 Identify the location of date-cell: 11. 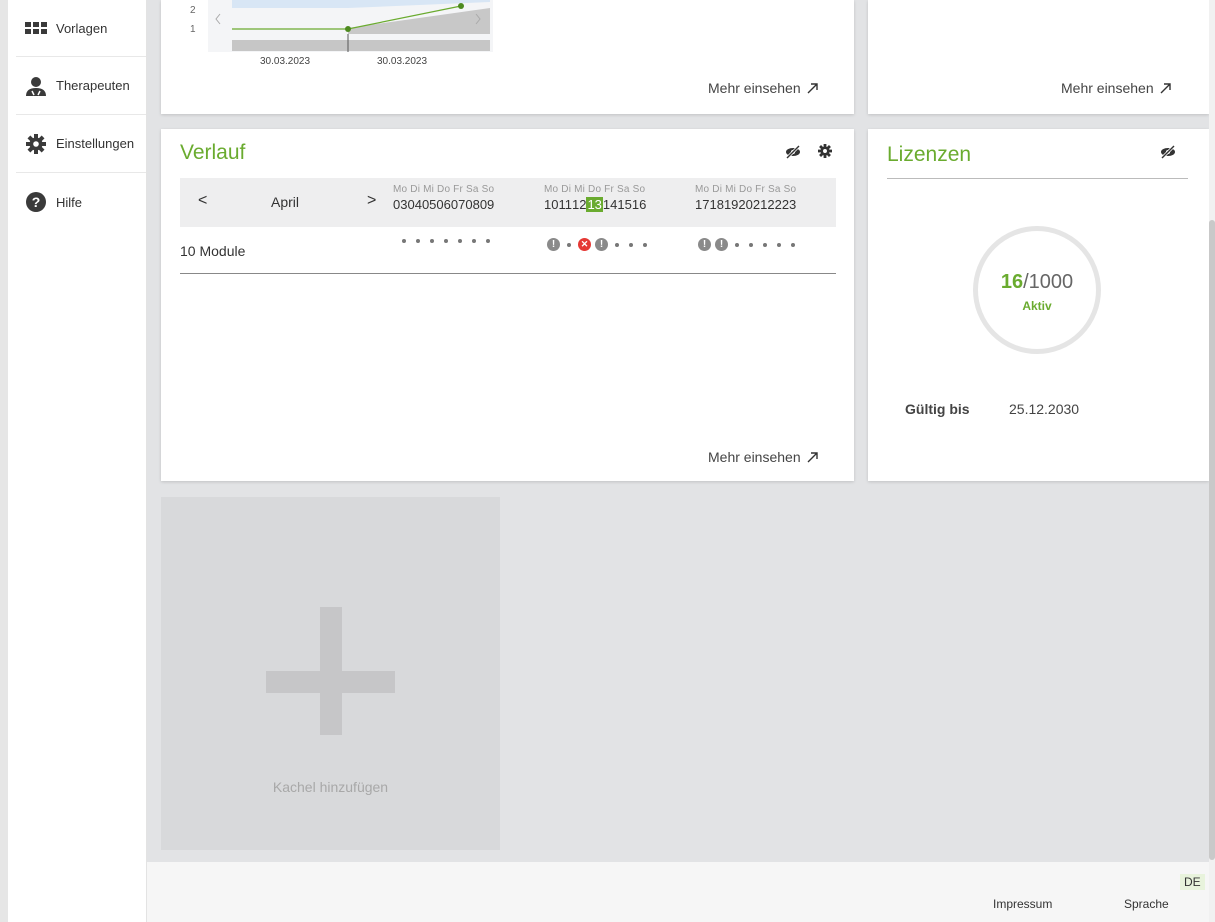
(565, 204).